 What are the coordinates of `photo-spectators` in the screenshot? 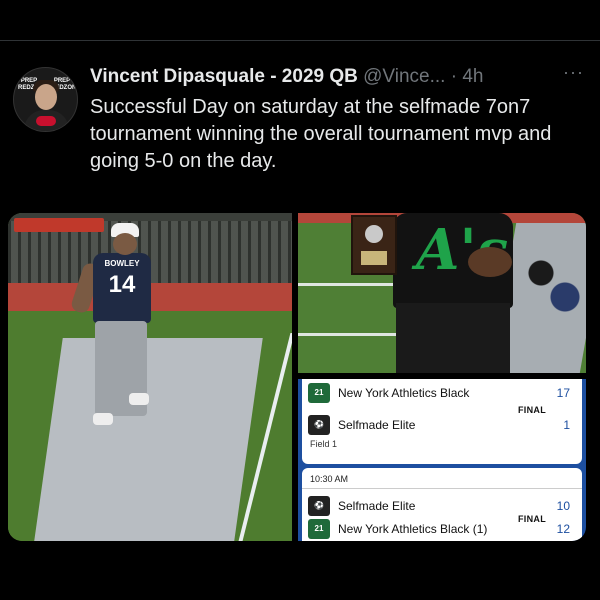 It's located at (553, 281).